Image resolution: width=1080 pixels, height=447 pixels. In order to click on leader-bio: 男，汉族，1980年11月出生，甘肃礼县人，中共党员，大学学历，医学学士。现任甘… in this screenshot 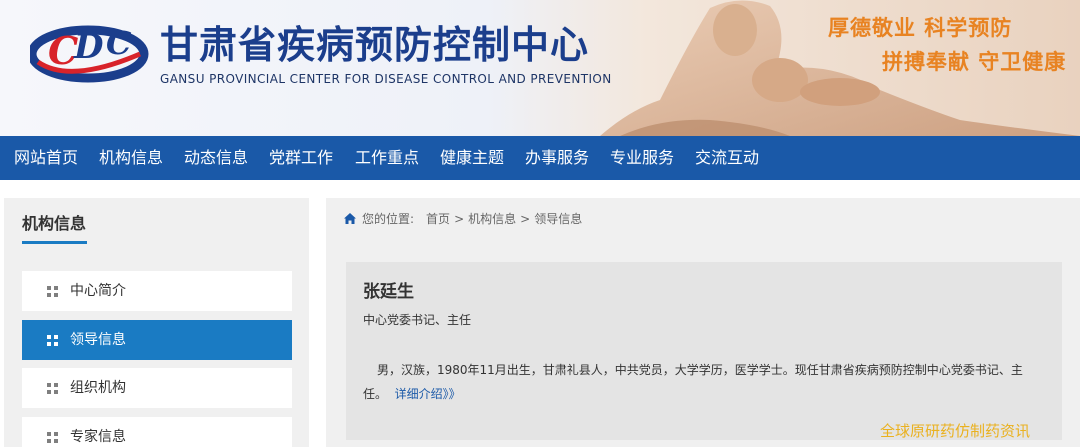, I will do `click(703, 382)`.